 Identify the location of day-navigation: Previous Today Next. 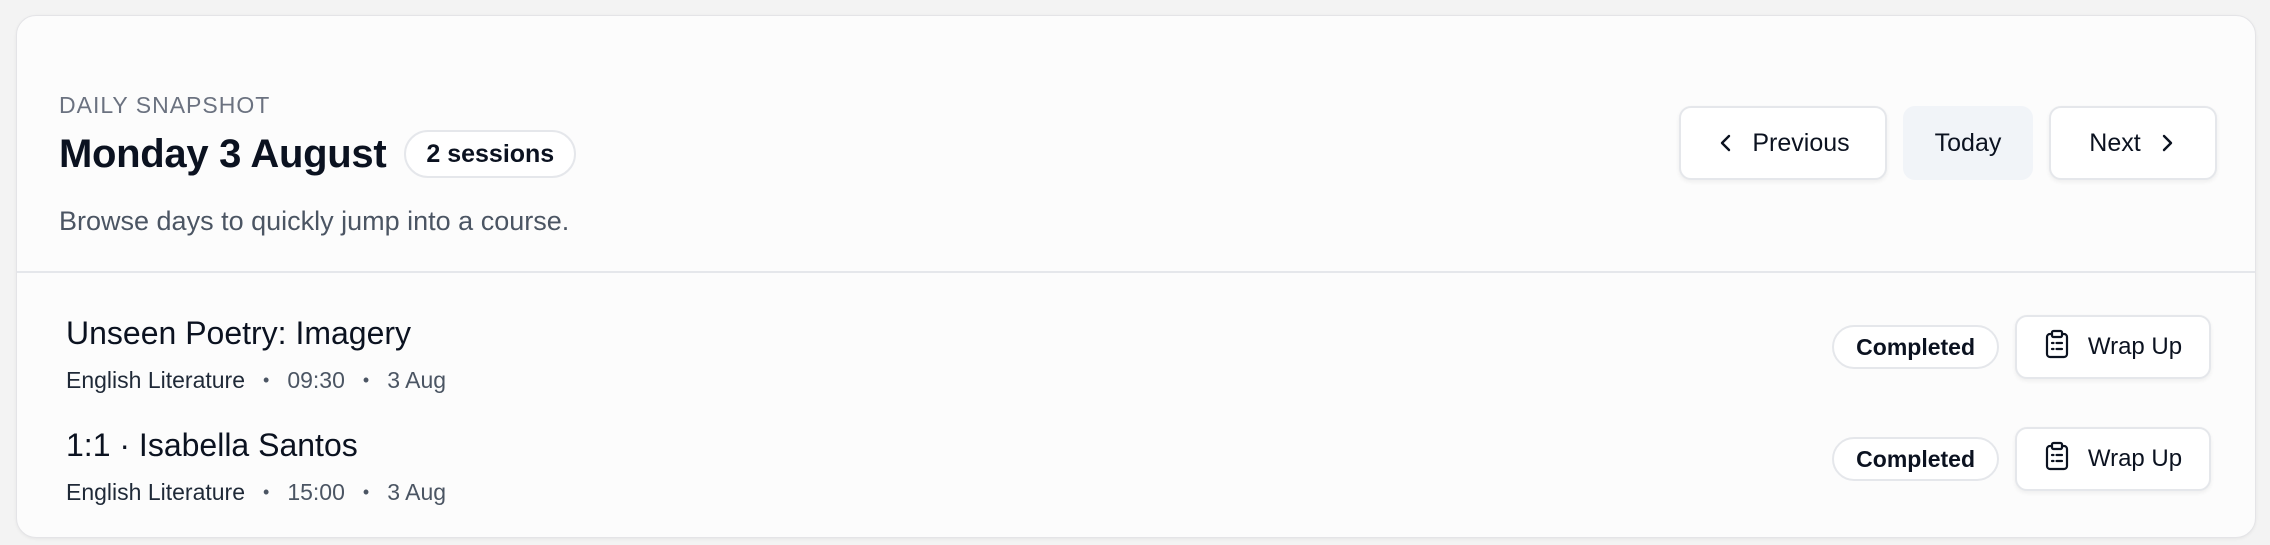
(1948, 143).